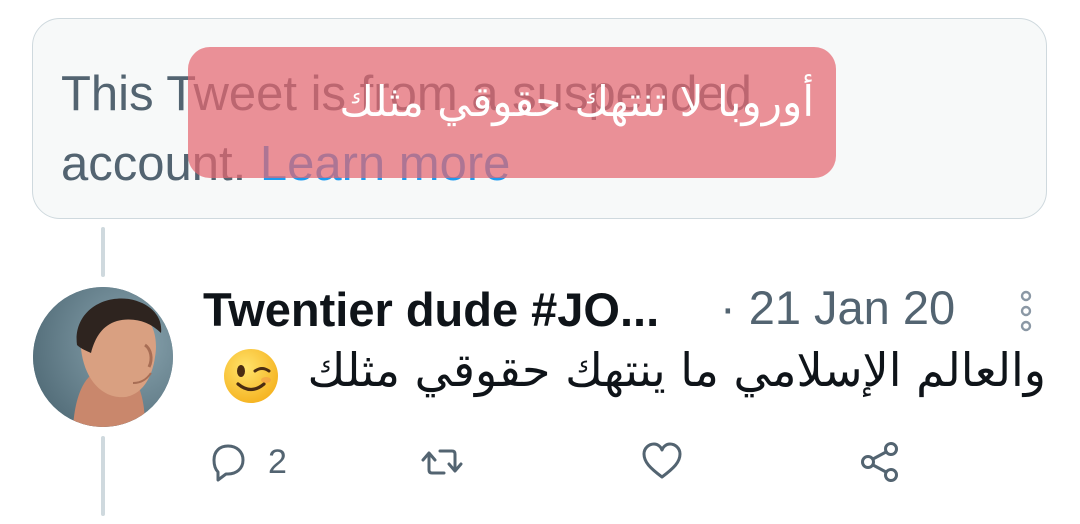  I want to click on reply-action: 2, so click(246, 462).